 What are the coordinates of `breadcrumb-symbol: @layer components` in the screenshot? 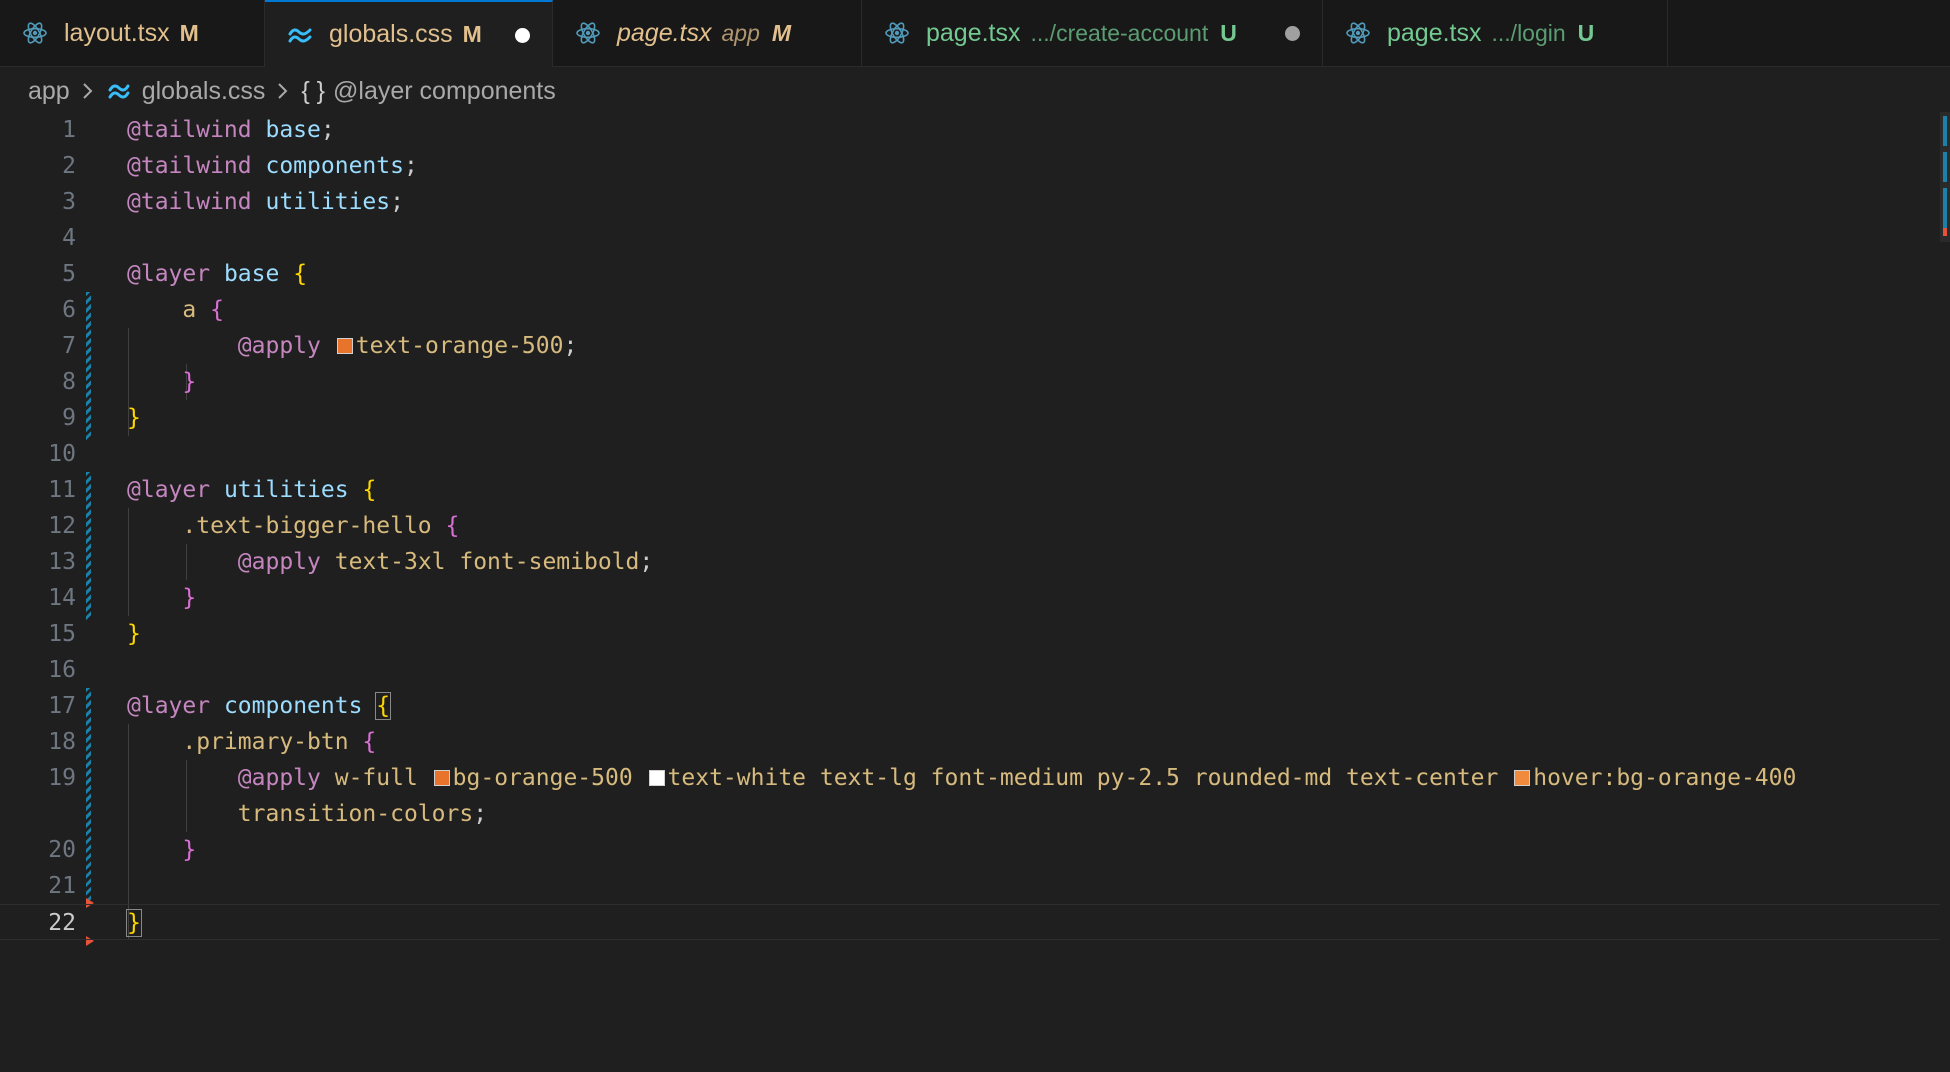 It's located at (444, 91).